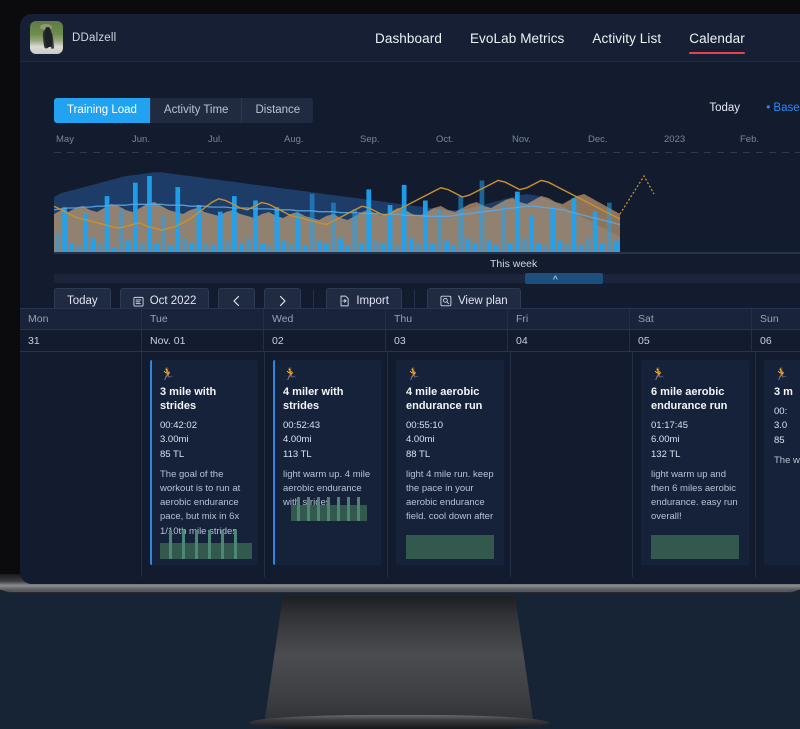 The image size is (800, 729). Describe the element at coordinates (724, 108) in the screenshot. I see `today-marker-label: Today` at that location.